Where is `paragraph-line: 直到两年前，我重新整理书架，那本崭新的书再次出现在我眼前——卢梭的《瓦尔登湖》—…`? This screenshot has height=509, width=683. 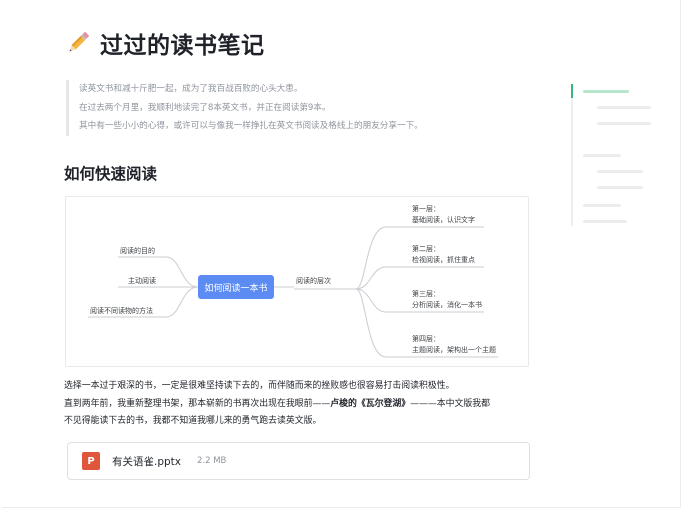
paragraph-line: 直到两年前，我重新整理书架，那本崭新的书再次出现在我眼前——卢梭的《瓦尔登湖》—… is located at coordinates (299, 405).